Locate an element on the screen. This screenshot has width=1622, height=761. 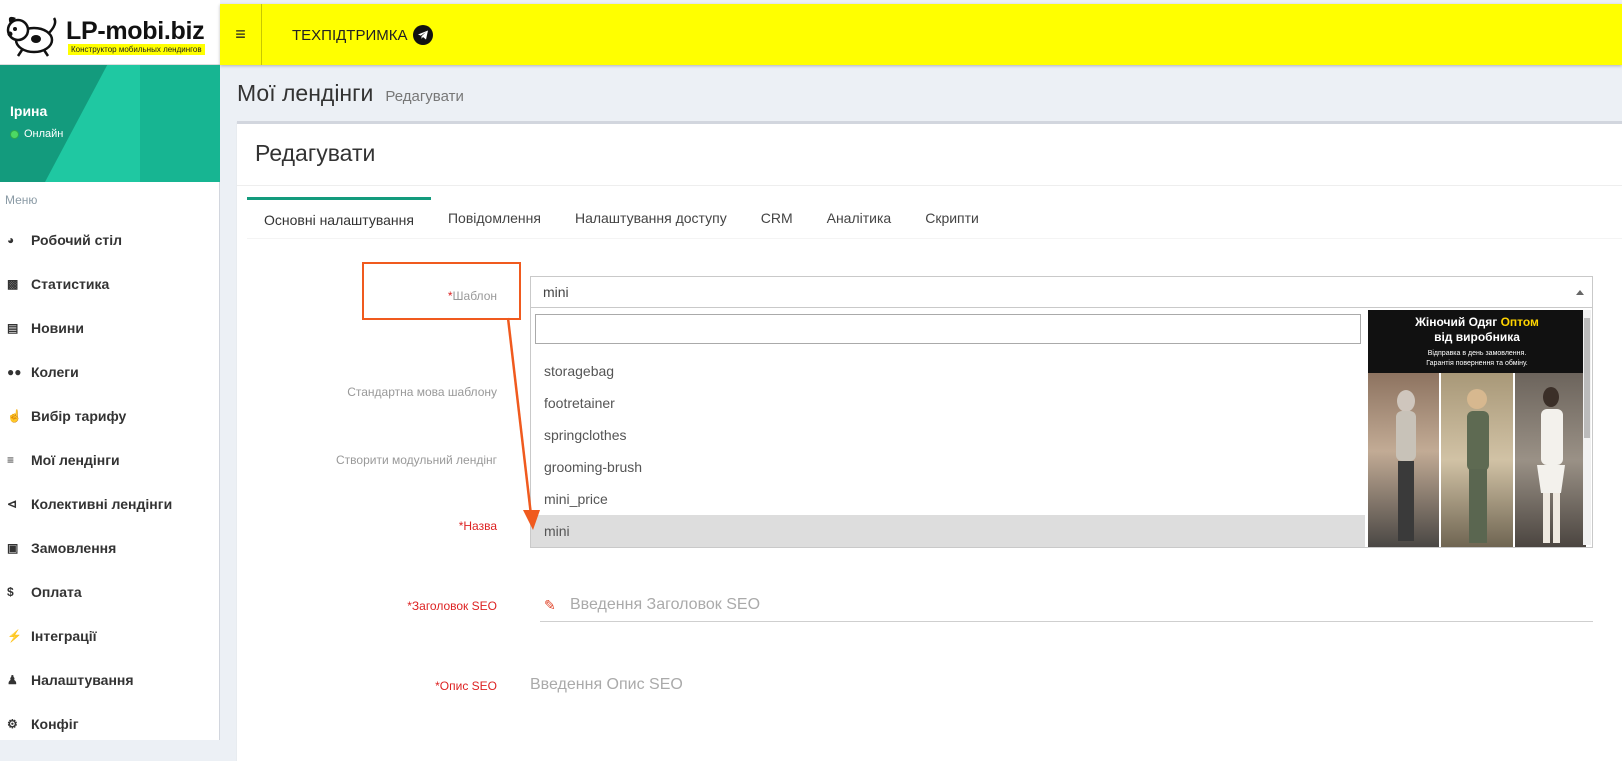
sidebar-item-colleagues: ●● Колеги is located at coordinates (109, 372).